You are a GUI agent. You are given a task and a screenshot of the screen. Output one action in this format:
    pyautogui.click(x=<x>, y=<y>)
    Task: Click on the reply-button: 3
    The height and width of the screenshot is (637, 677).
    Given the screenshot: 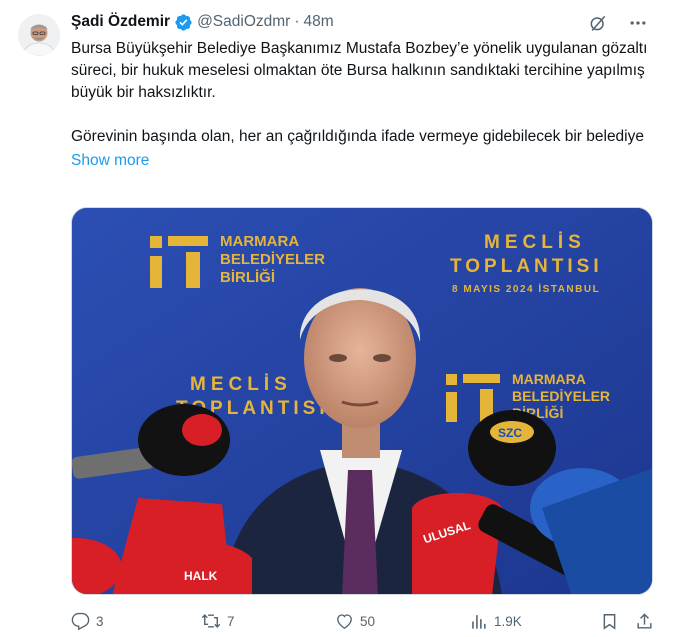 What is the action you would take?
    pyautogui.click(x=87, y=621)
    